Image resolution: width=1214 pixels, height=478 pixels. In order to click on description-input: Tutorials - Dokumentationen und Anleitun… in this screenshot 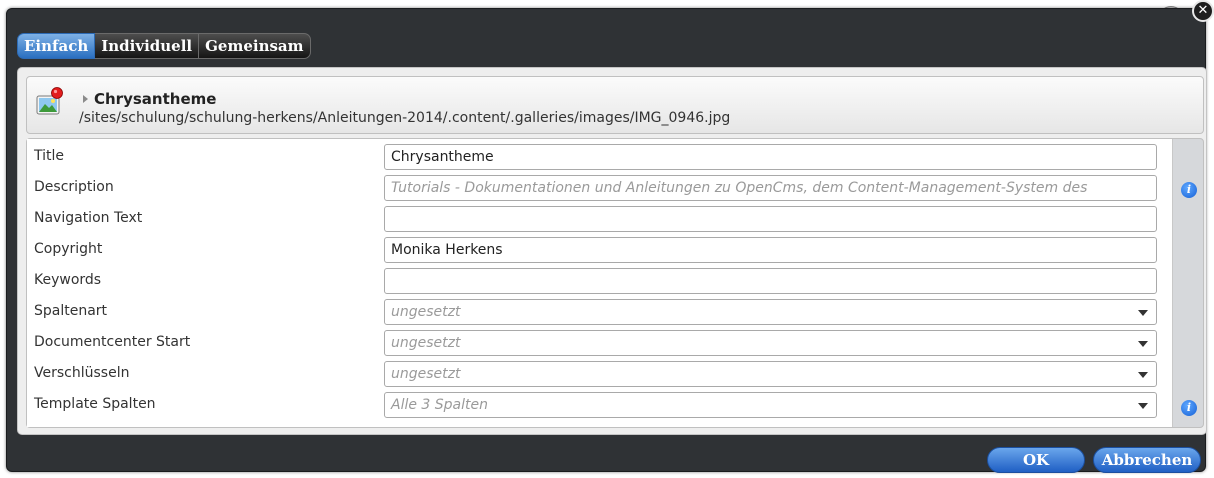, I will do `click(770, 188)`.